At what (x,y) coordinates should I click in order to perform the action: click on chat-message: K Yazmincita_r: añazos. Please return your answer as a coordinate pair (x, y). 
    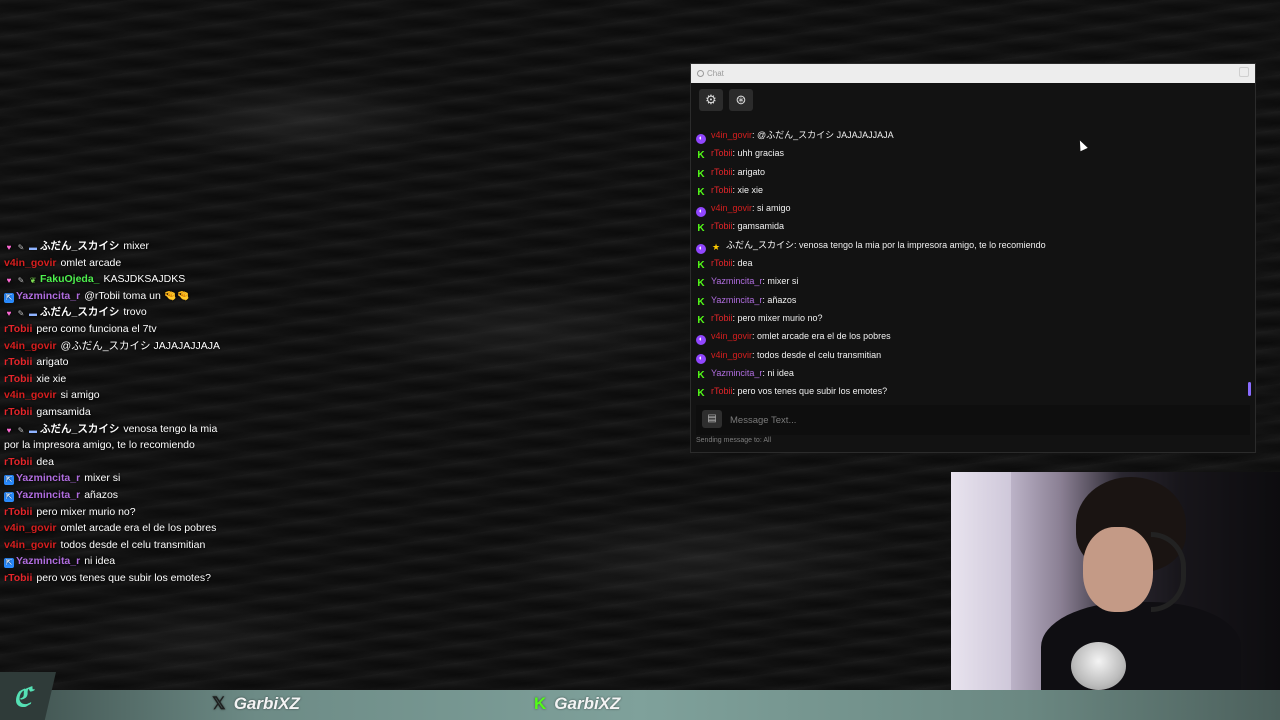
    Looking at the image, I should click on (968, 300).